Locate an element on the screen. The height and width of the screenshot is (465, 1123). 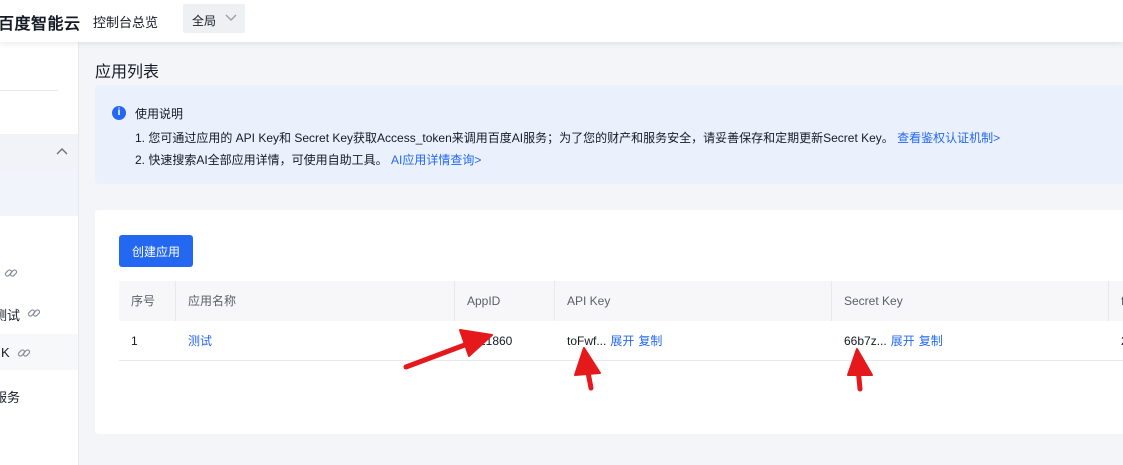
api-key-expand-link: 展开 is located at coordinates (622, 341).